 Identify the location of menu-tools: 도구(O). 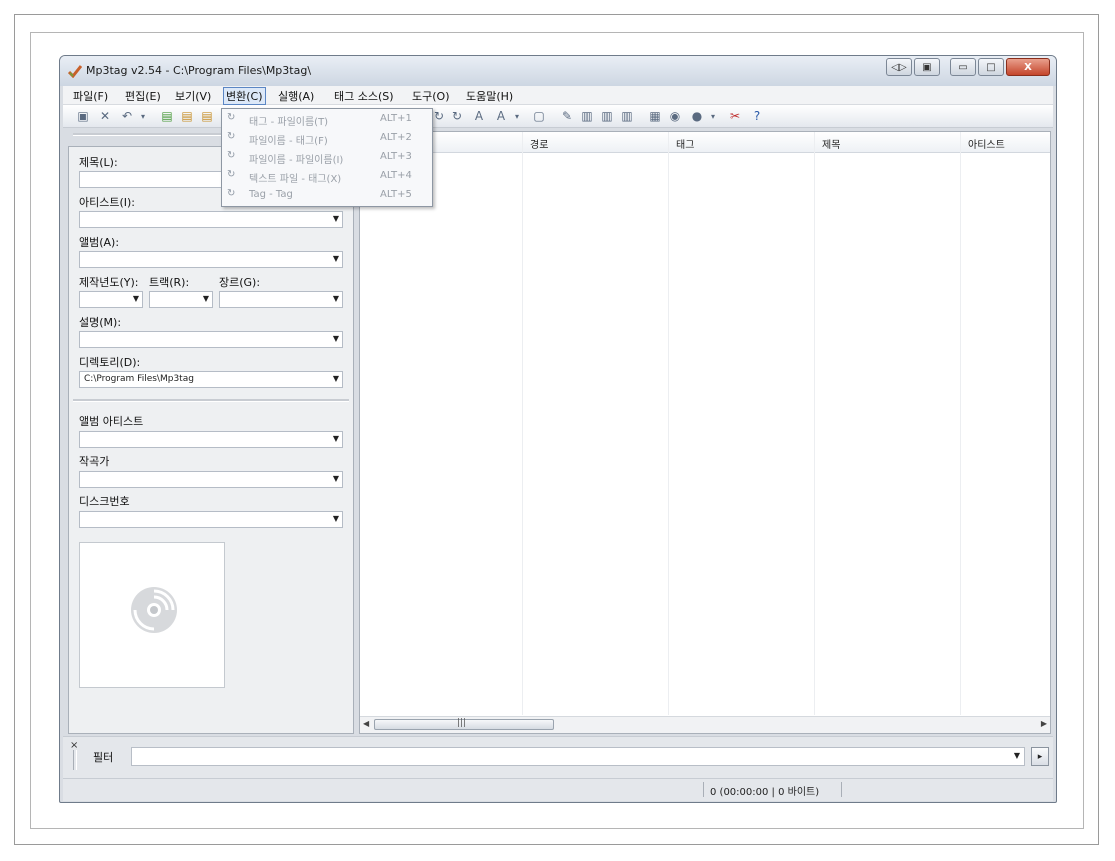
(430, 96).